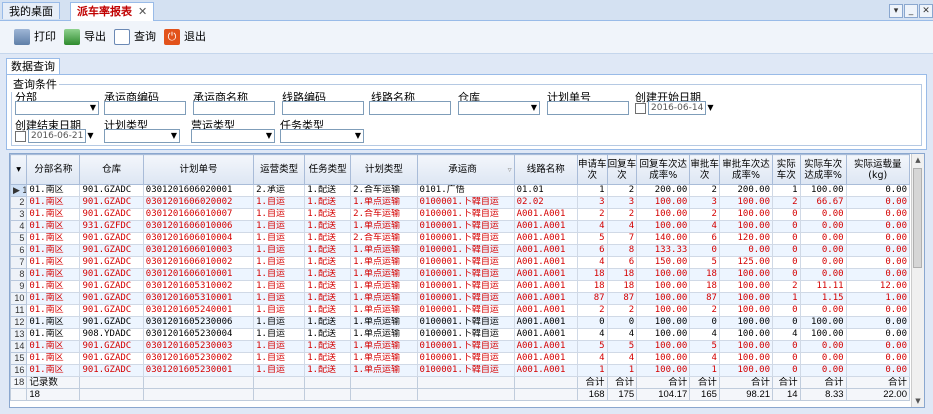 This screenshot has height=414, width=933. I want to click on table-cell: 0301201605230006, so click(198, 322).